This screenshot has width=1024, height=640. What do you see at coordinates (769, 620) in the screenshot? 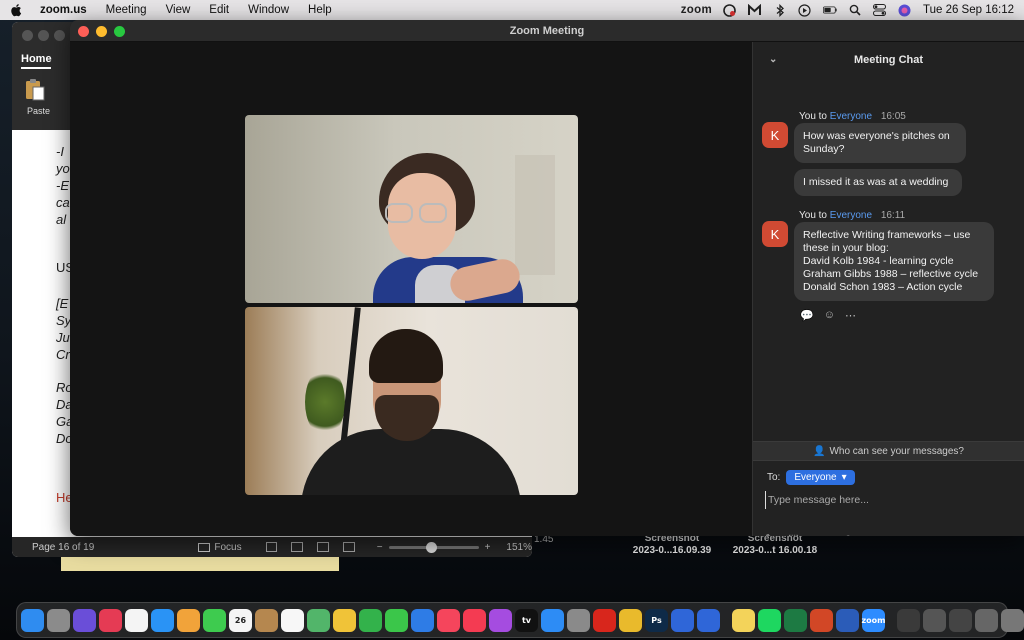
I see `dock-spotify-icon` at bounding box center [769, 620].